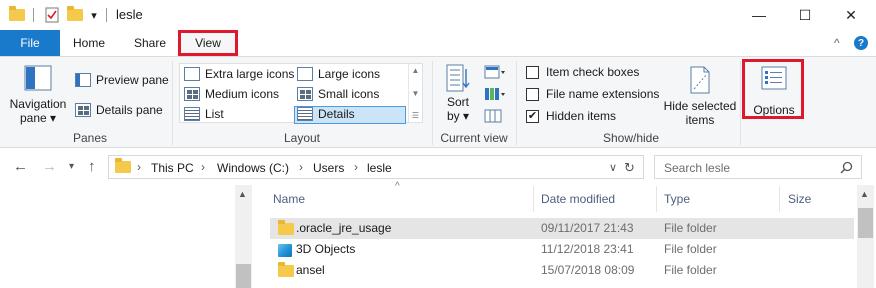 The image size is (876, 288). Describe the element at coordinates (242, 194) in the screenshot. I see `nav-scroll-up-icon: ▲` at that location.